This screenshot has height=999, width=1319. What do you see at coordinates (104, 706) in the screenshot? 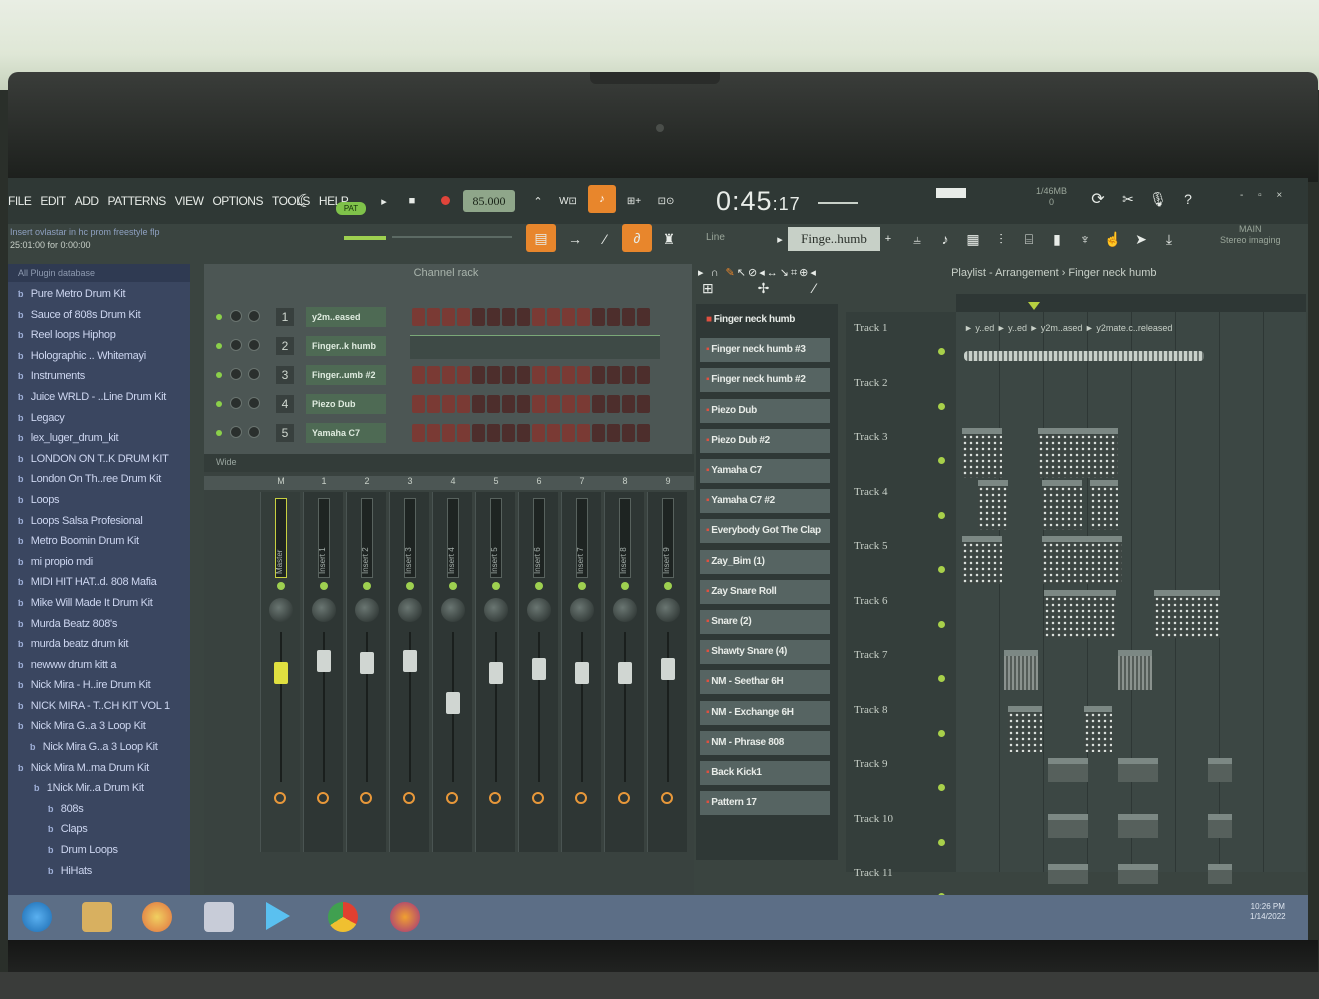
I see `browser-item: ƅ NICK MIRA - T..CH KIT VOL 1` at bounding box center [104, 706].